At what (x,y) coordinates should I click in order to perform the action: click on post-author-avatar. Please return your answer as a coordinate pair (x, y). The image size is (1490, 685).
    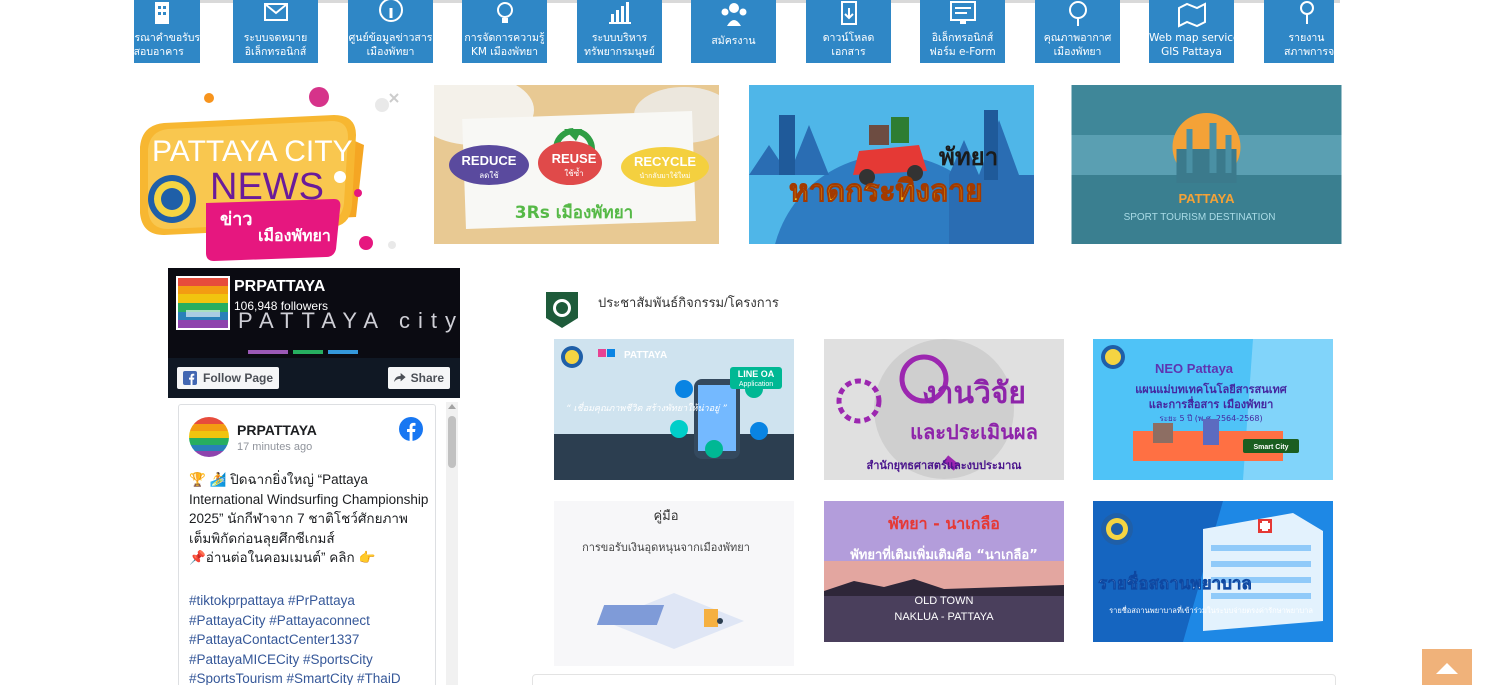
    Looking at the image, I should click on (209, 437).